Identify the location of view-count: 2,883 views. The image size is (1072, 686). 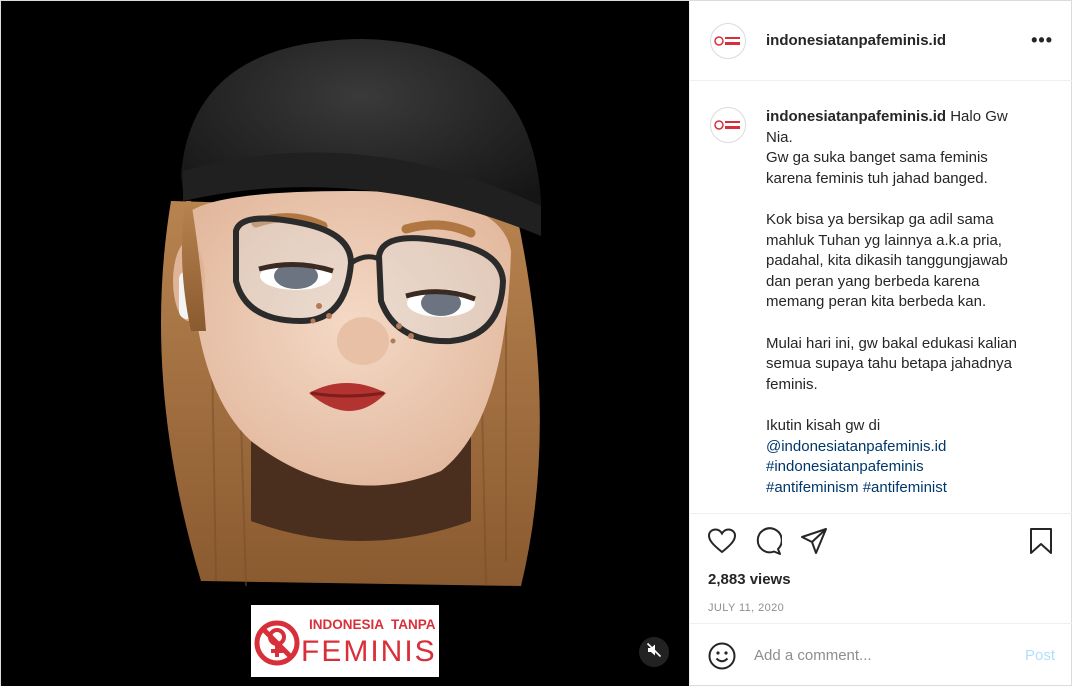
(881, 580).